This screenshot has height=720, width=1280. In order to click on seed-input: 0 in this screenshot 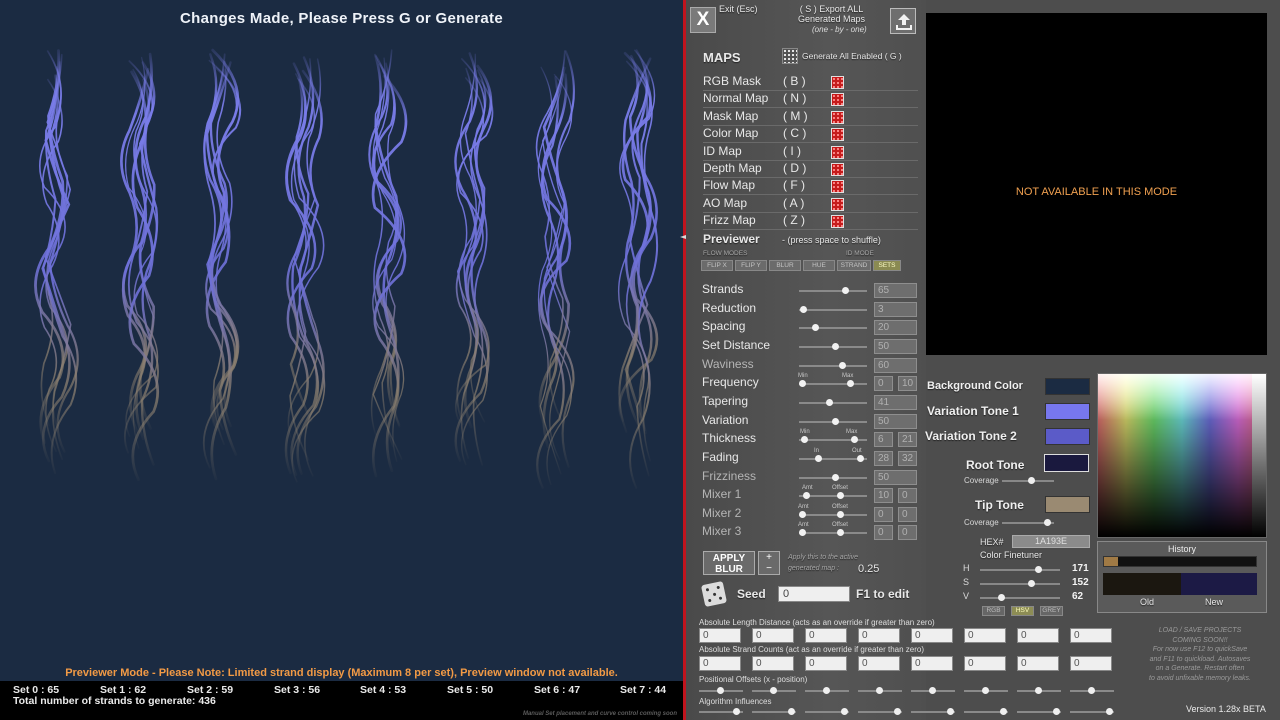, I will do `click(814, 594)`.